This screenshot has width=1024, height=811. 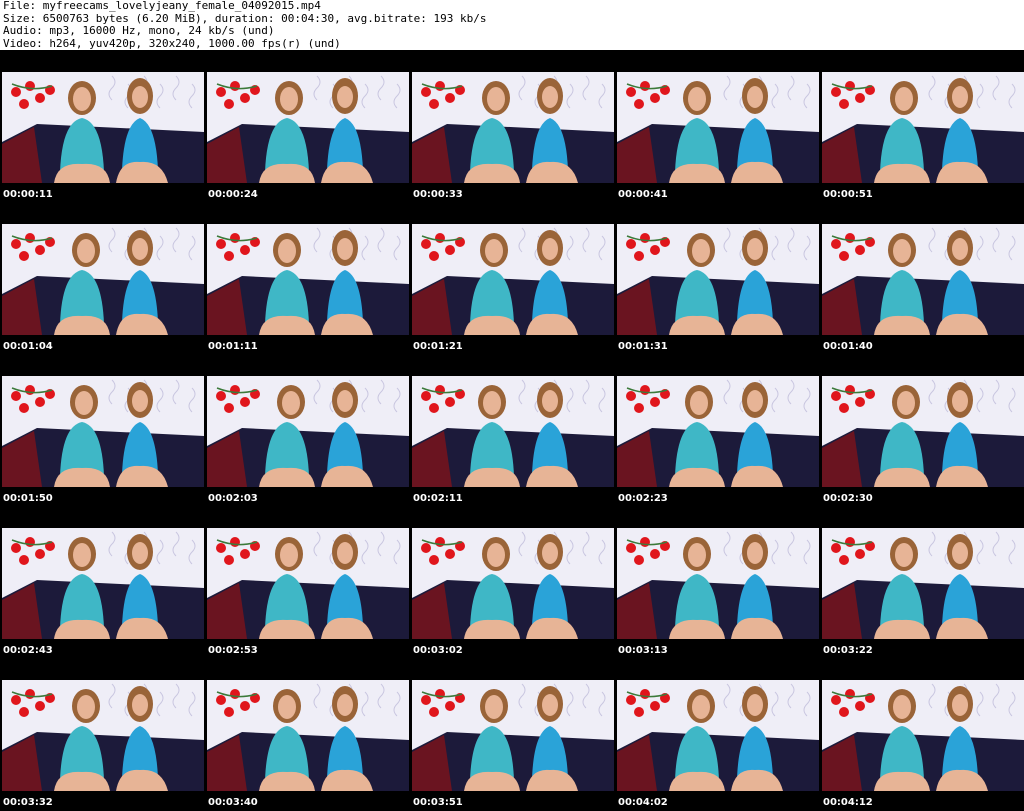 I want to click on thumbnail-cell: 00:01:11, so click(x=307, y=278).